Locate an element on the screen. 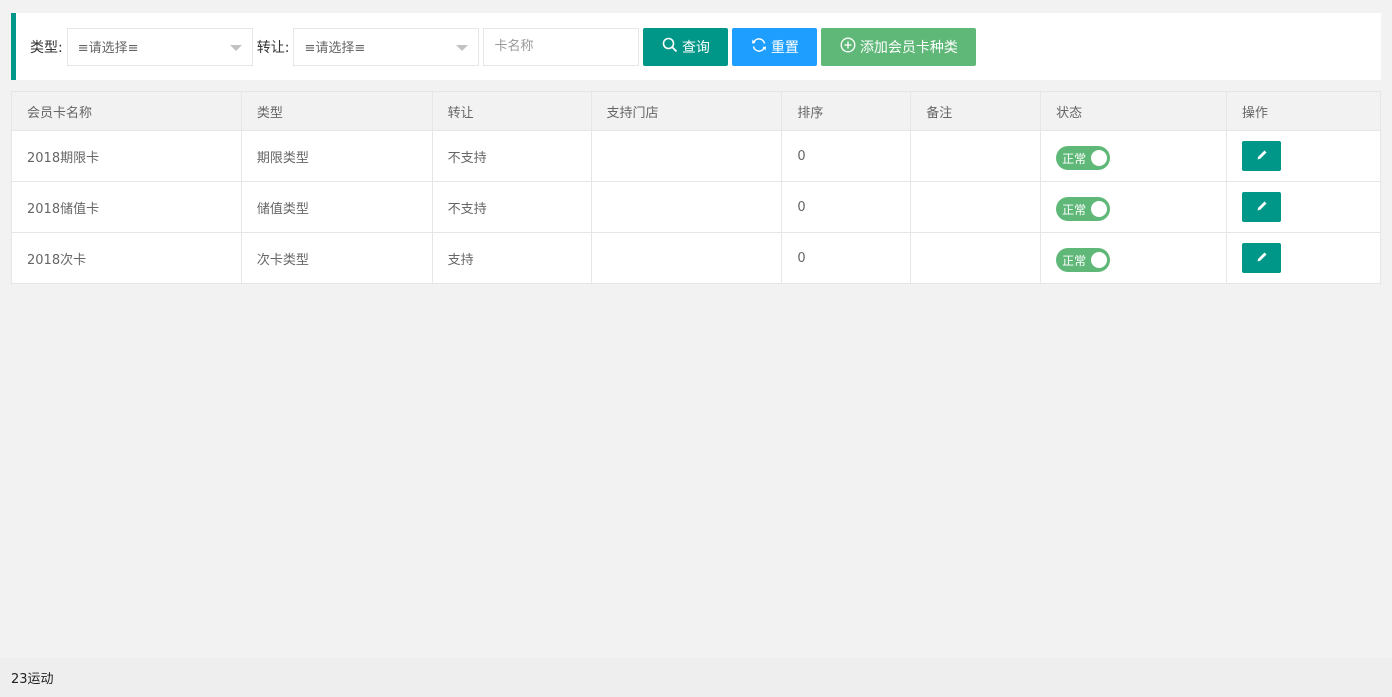 The image size is (1392, 697). add-card-type-button: 添加会员卡种类 is located at coordinates (899, 46).